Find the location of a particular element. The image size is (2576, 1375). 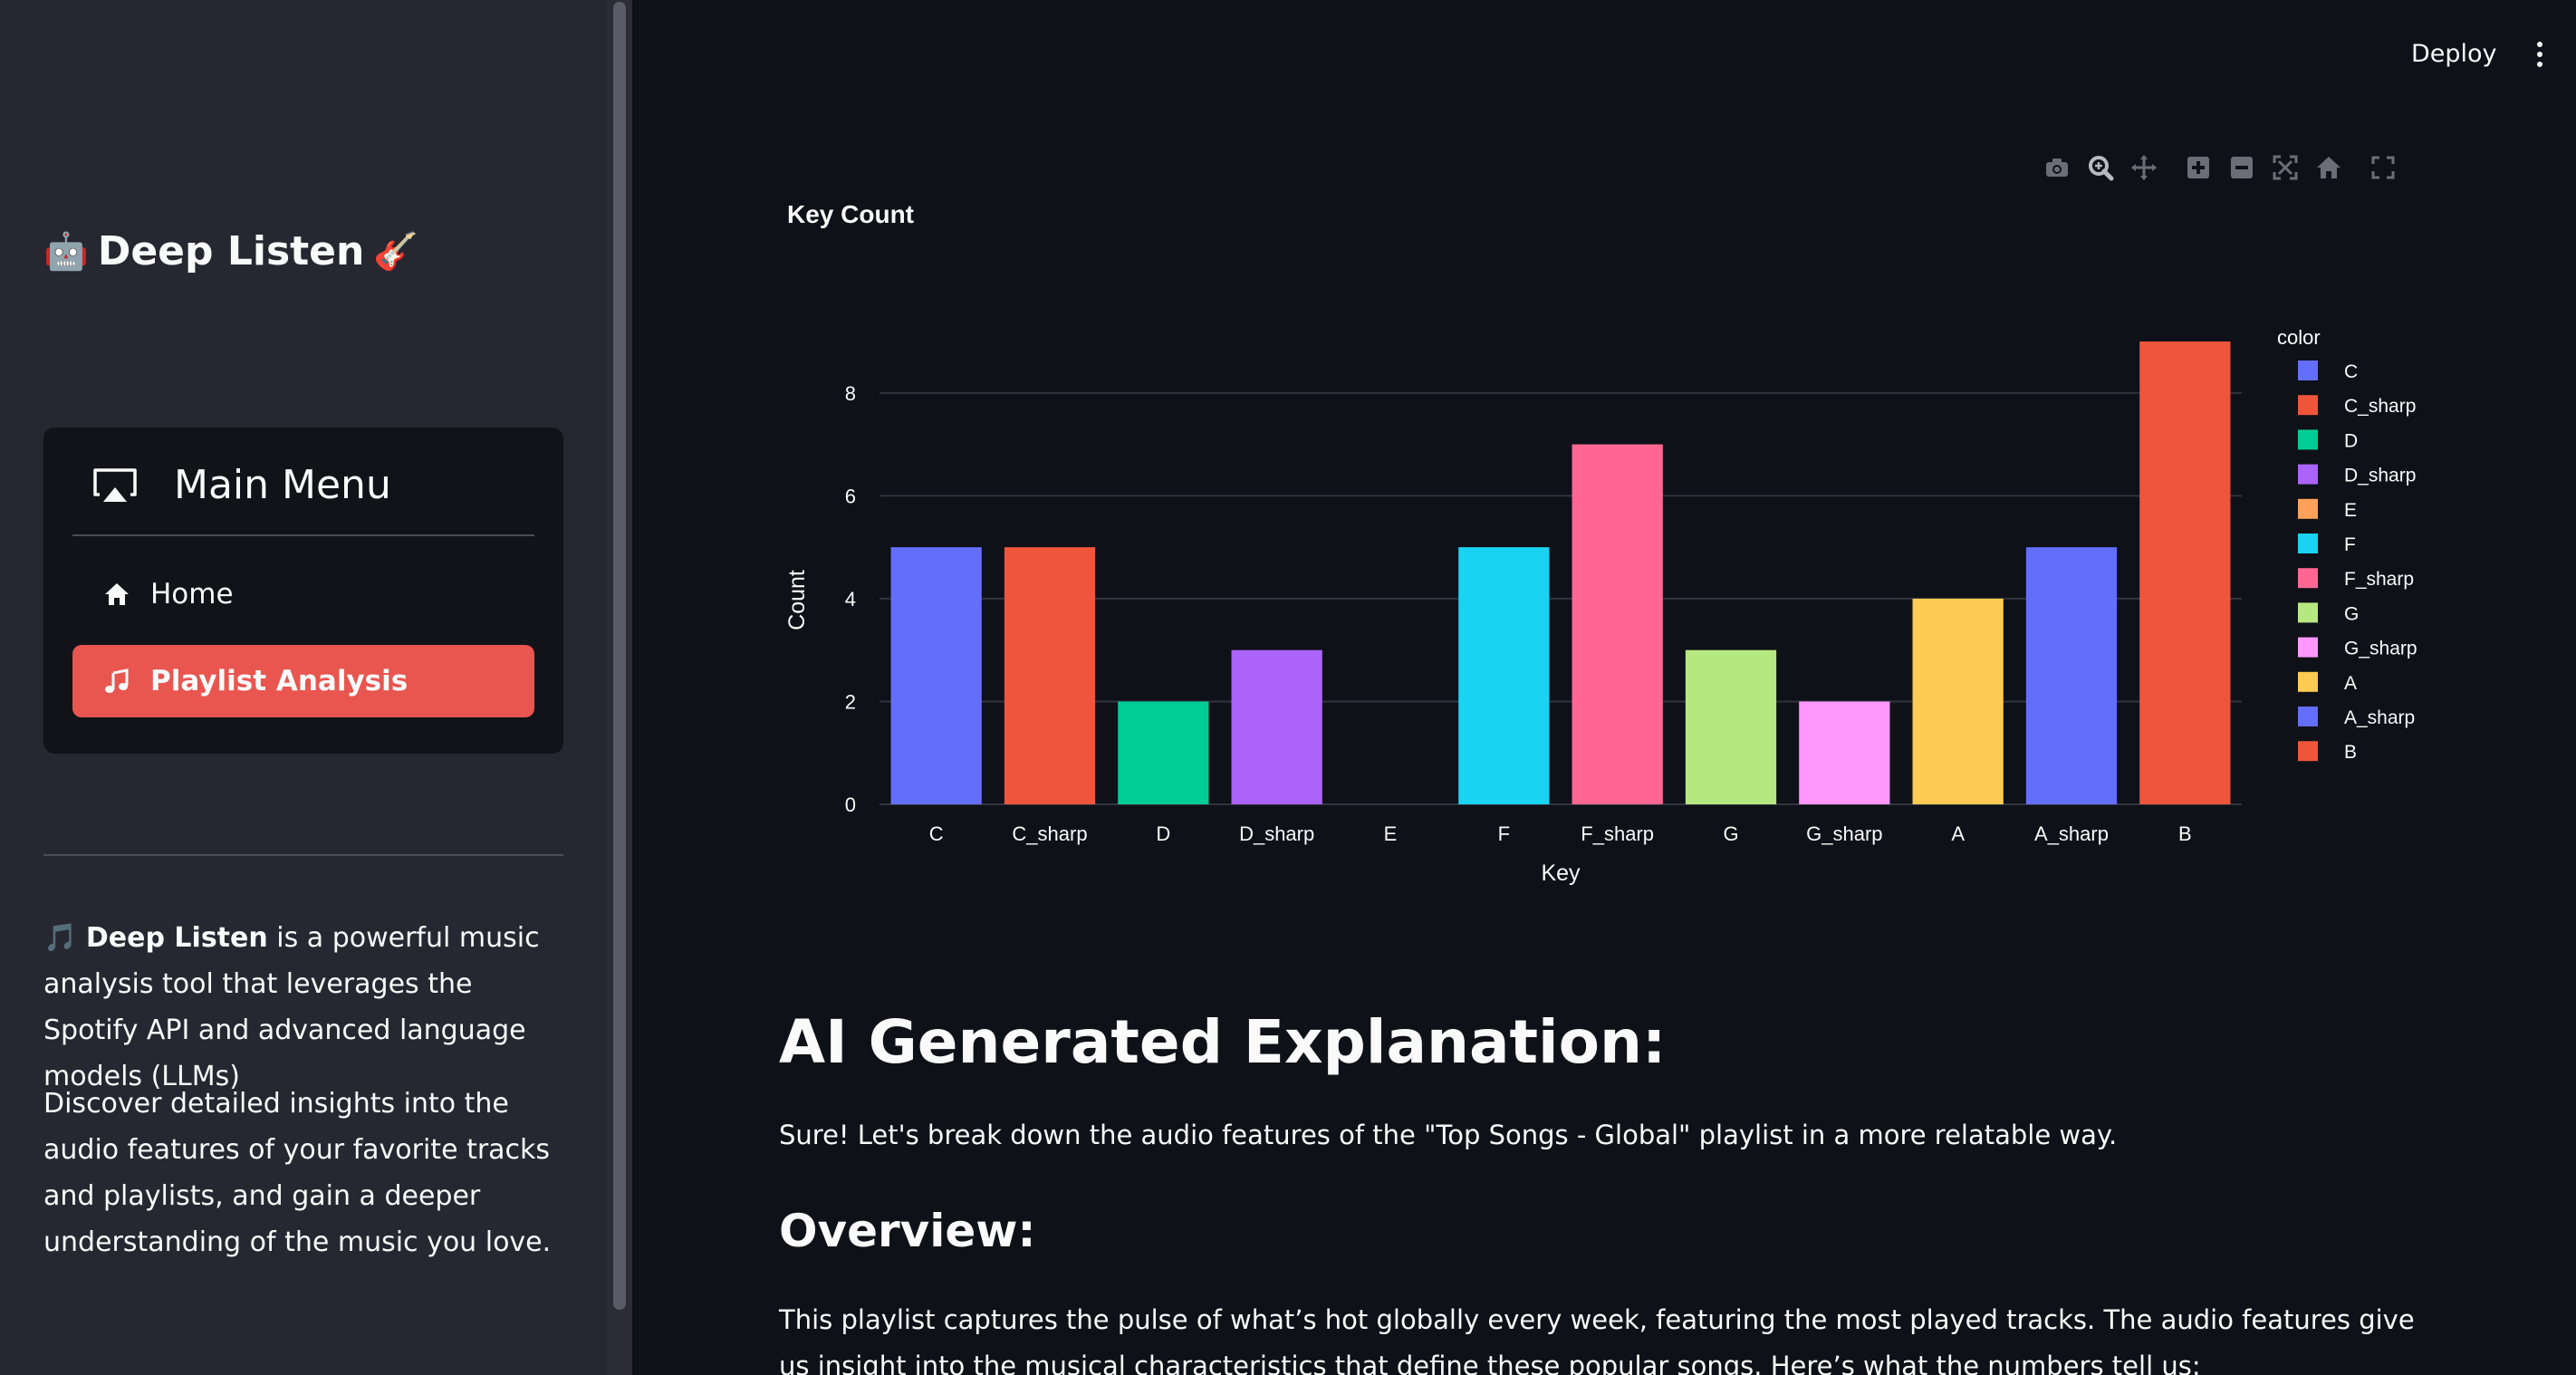

app-title-text: Deep Listen is located at coordinates (231, 251).